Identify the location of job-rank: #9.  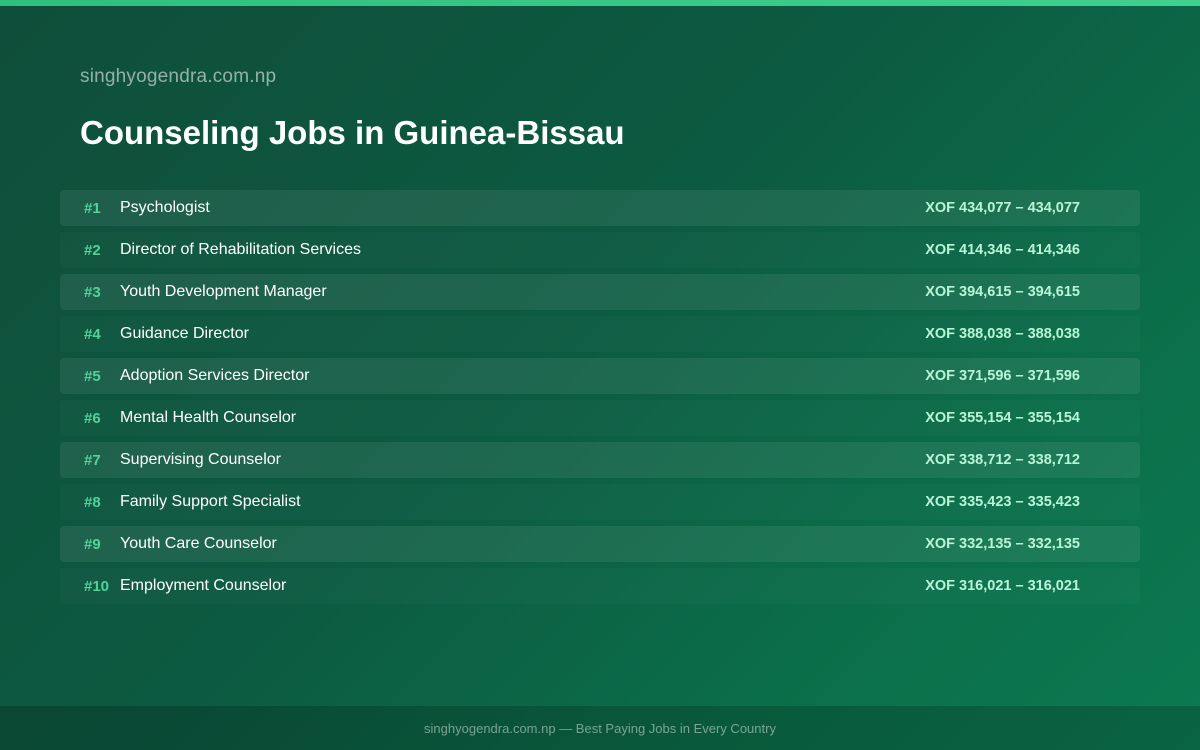
(92, 544).